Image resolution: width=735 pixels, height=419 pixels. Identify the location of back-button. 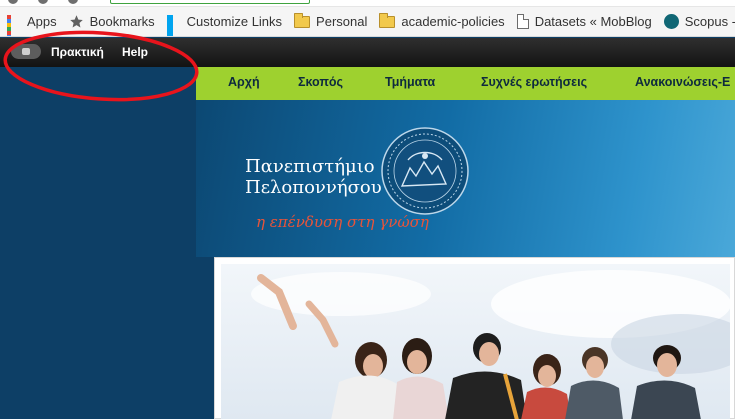
(13, 2).